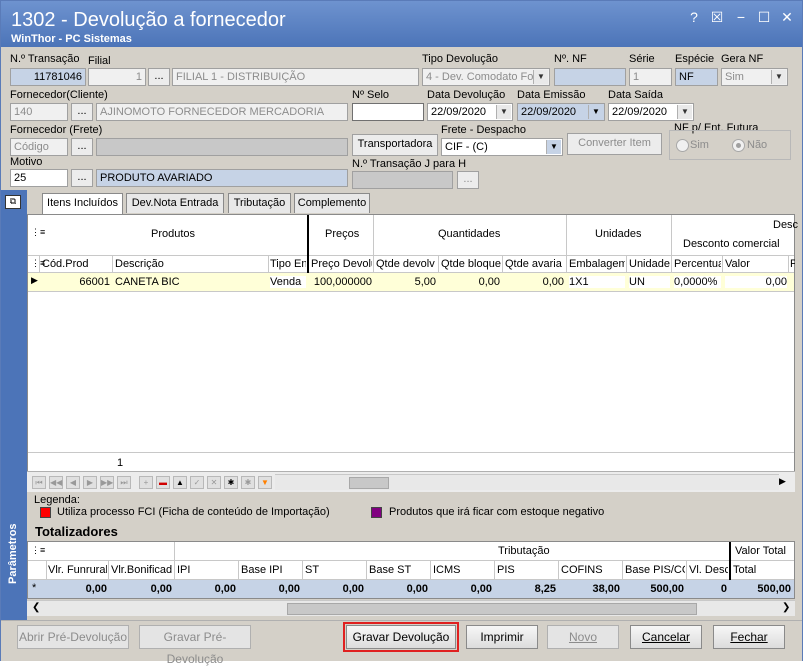 Image resolution: width=803 pixels, height=670 pixels. Describe the element at coordinates (195, 645) in the screenshot. I see `gravar-pre-devolucao-button: Gravar Pré-Devolução` at that location.